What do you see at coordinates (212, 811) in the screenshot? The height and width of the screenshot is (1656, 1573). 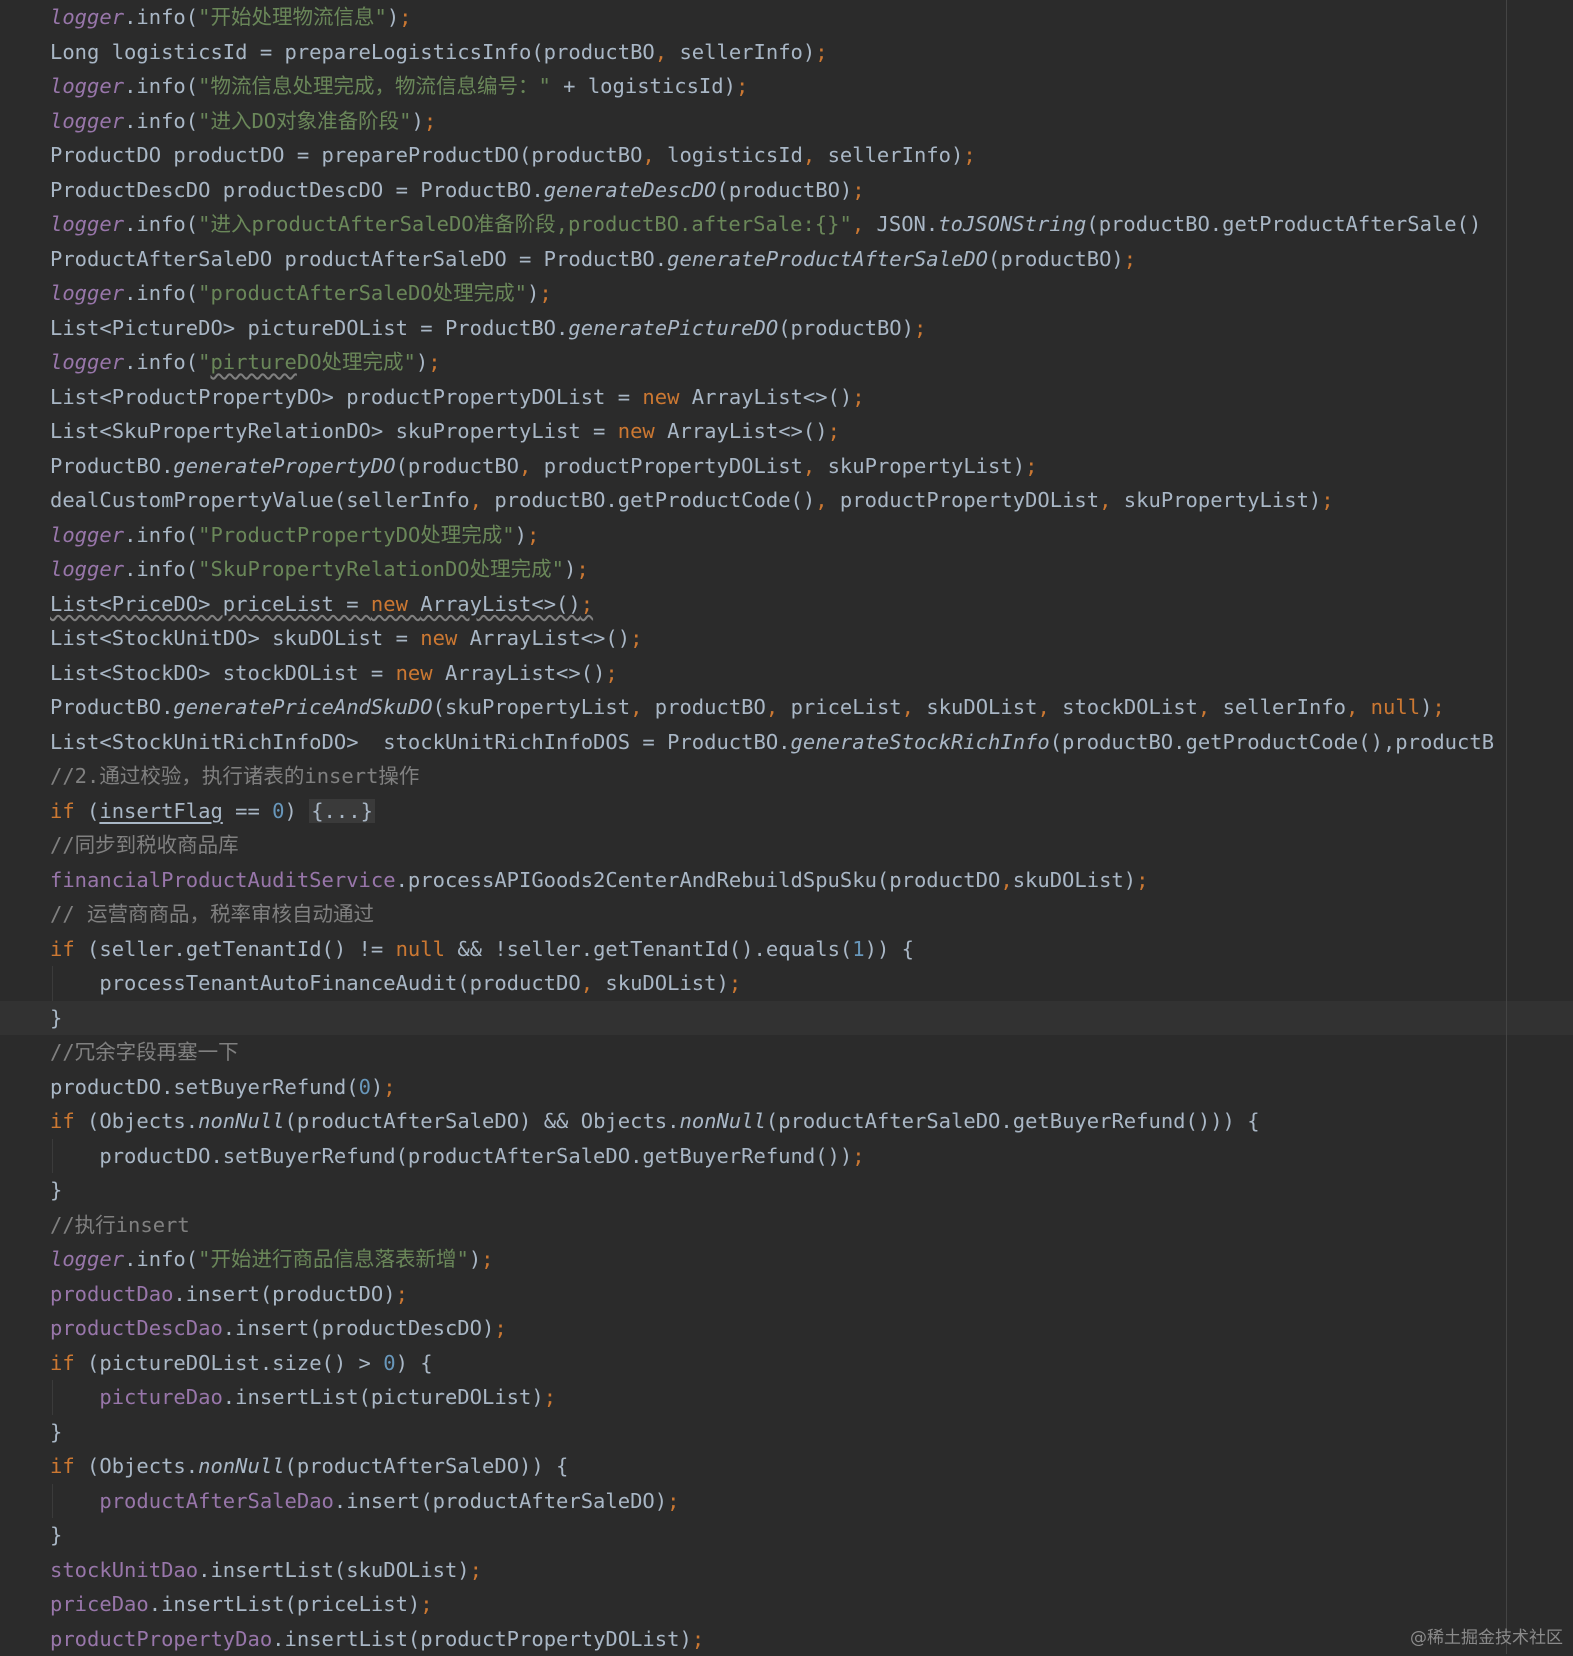 I see `code-text: if (insertFlag == 0) {...}` at bounding box center [212, 811].